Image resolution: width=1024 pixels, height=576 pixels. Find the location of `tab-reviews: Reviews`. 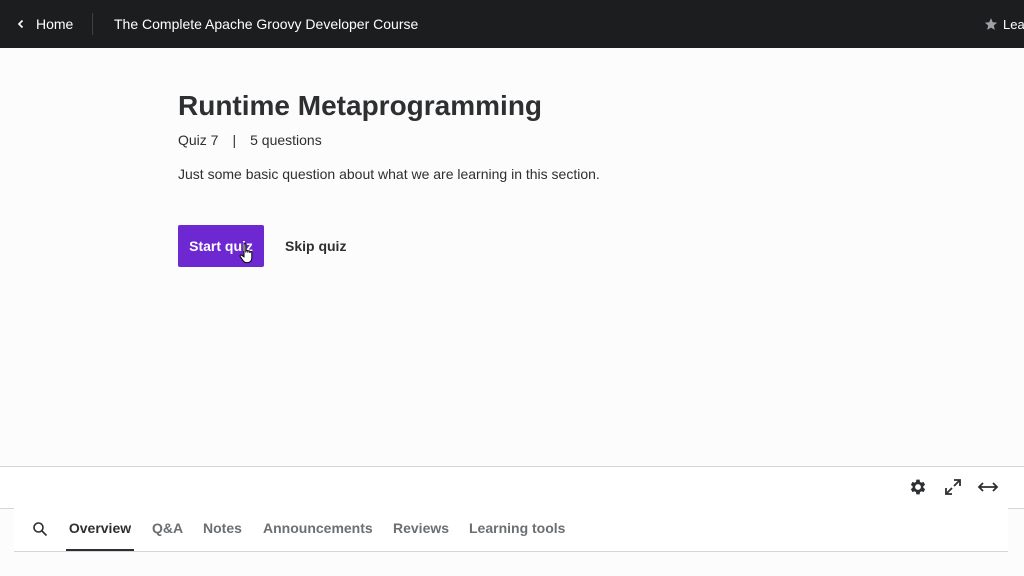

tab-reviews: Reviews is located at coordinates (421, 529).